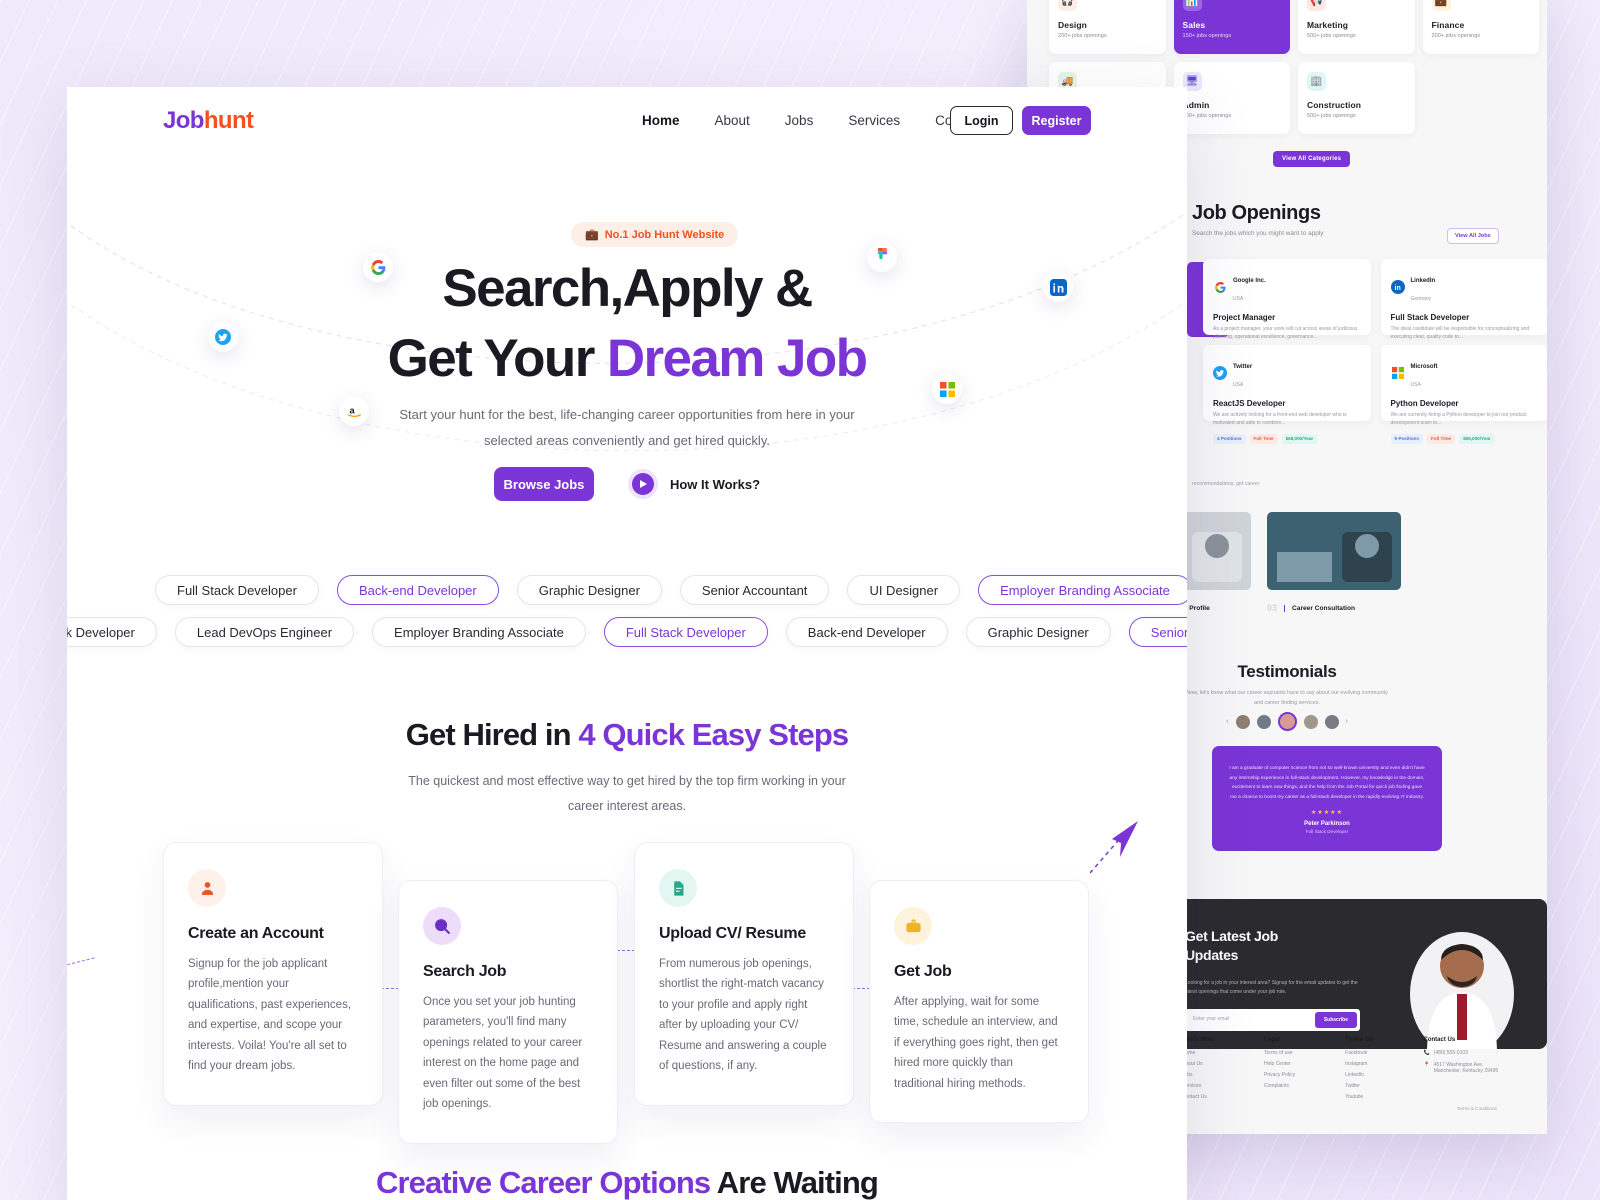 Image resolution: width=1600 pixels, height=1200 pixels. I want to click on person-photo, so click(1462, 990).